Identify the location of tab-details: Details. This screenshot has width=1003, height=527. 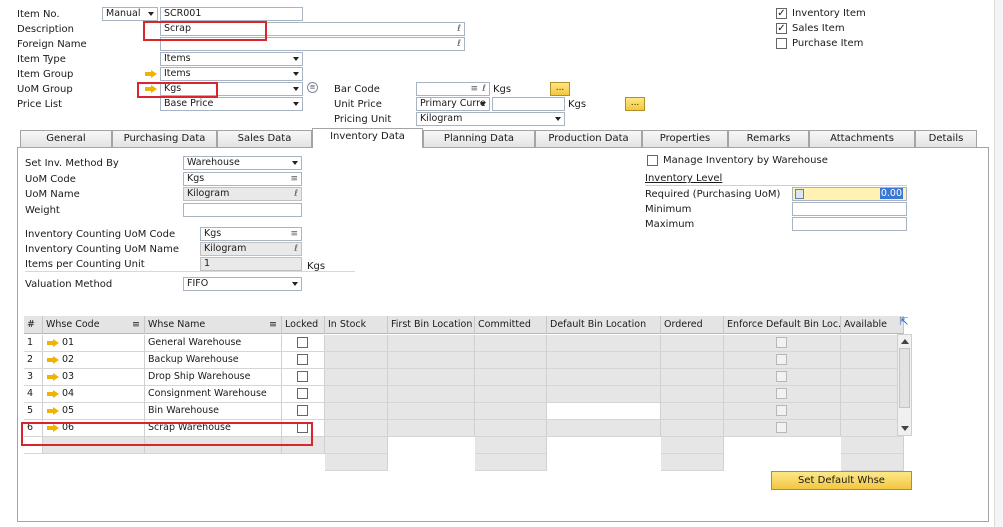
(946, 138).